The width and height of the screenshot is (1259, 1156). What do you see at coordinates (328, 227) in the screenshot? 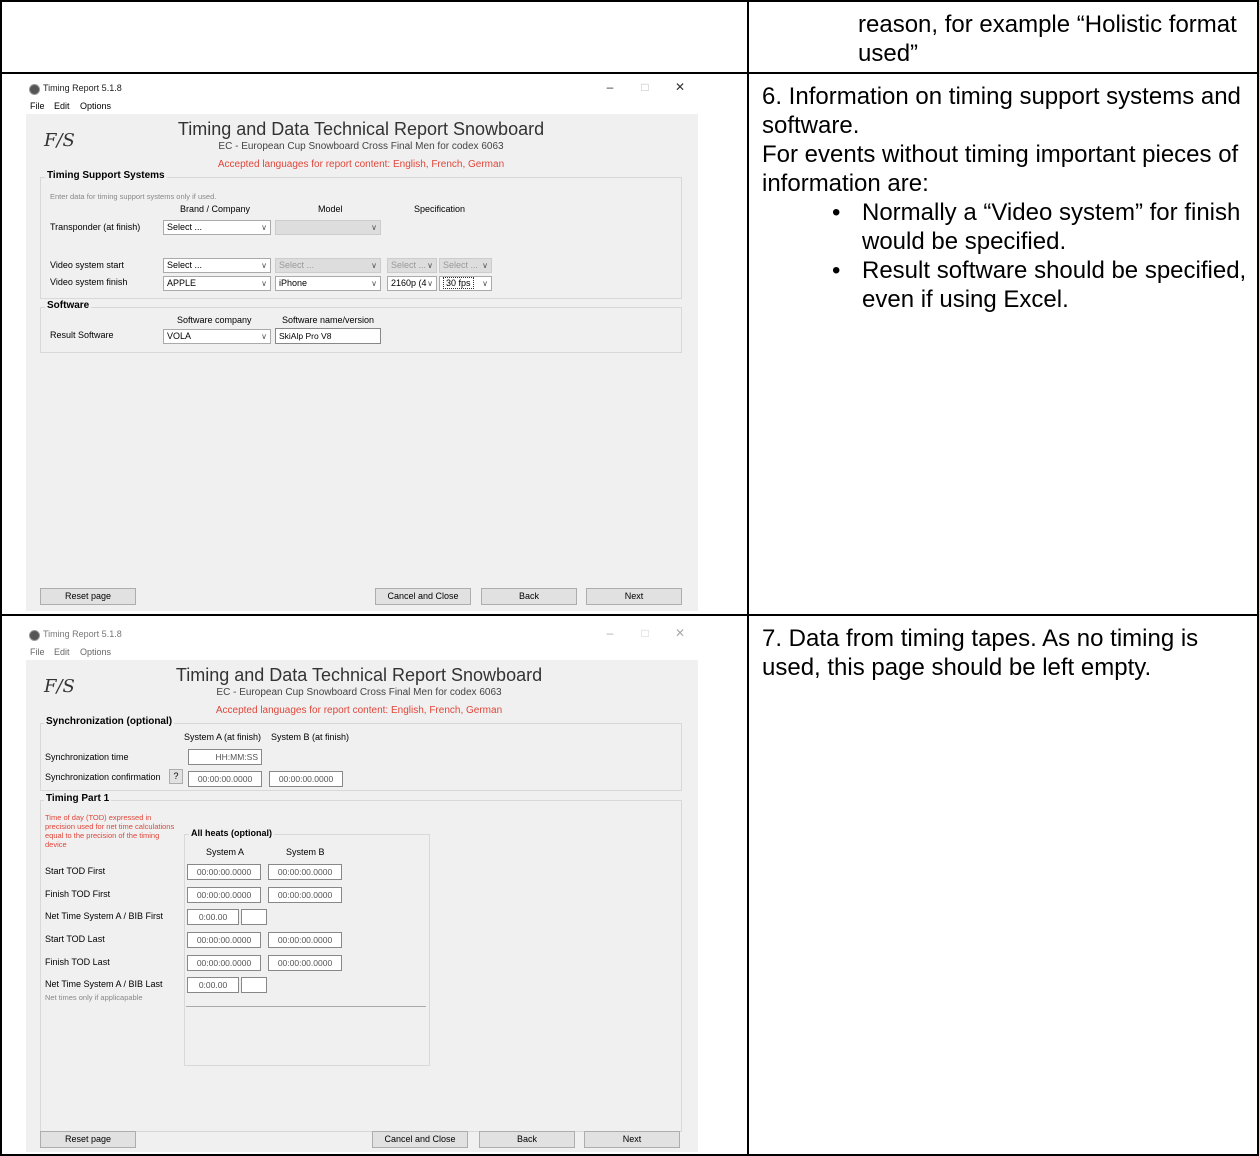
I see `transponder-model-select: ∨` at bounding box center [328, 227].